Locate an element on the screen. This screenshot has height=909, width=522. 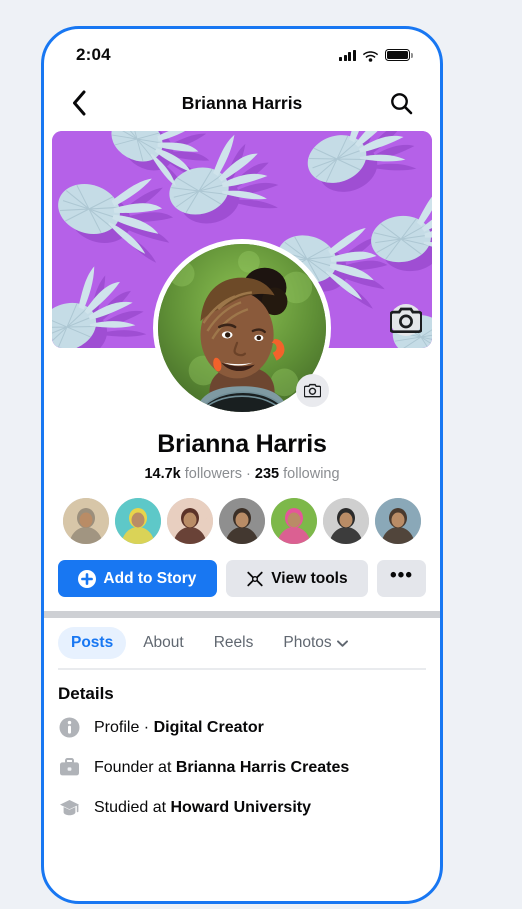
cellular-signal-icon is located at coordinates (347, 55).